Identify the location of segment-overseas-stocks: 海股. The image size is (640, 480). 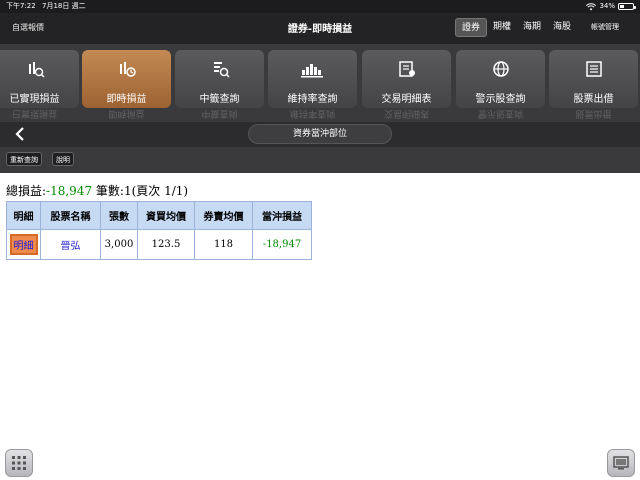
(562, 27).